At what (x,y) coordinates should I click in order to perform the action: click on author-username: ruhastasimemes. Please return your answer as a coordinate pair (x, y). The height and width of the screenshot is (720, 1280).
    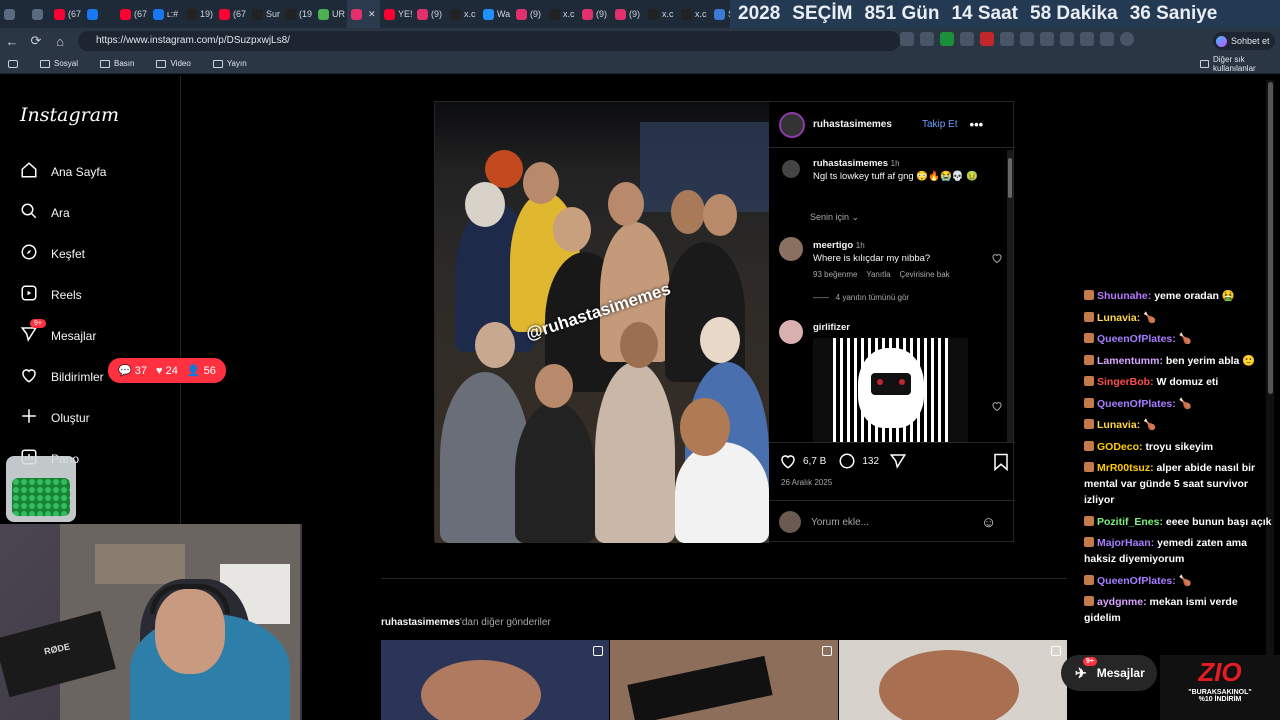
    Looking at the image, I should click on (852, 124).